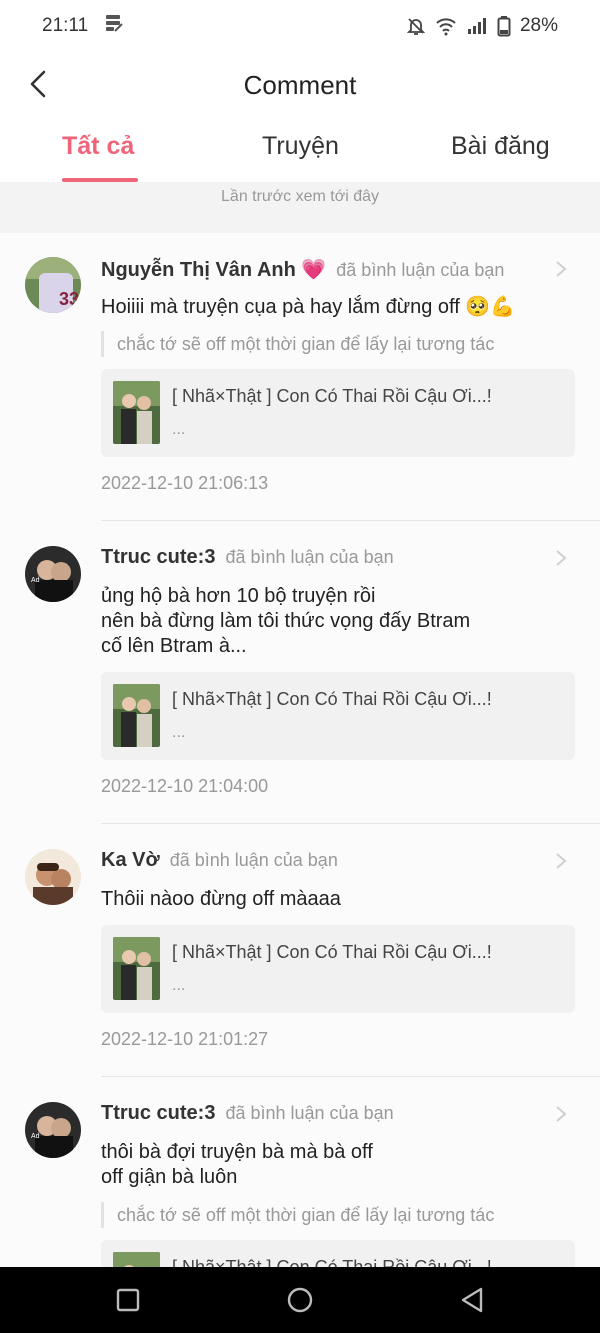 The height and width of the screenshot is (1333, 600). What do you see at coordinates (504, 26) in the screenshot?
I see `battery-icon` at bounding box center [504, 26].